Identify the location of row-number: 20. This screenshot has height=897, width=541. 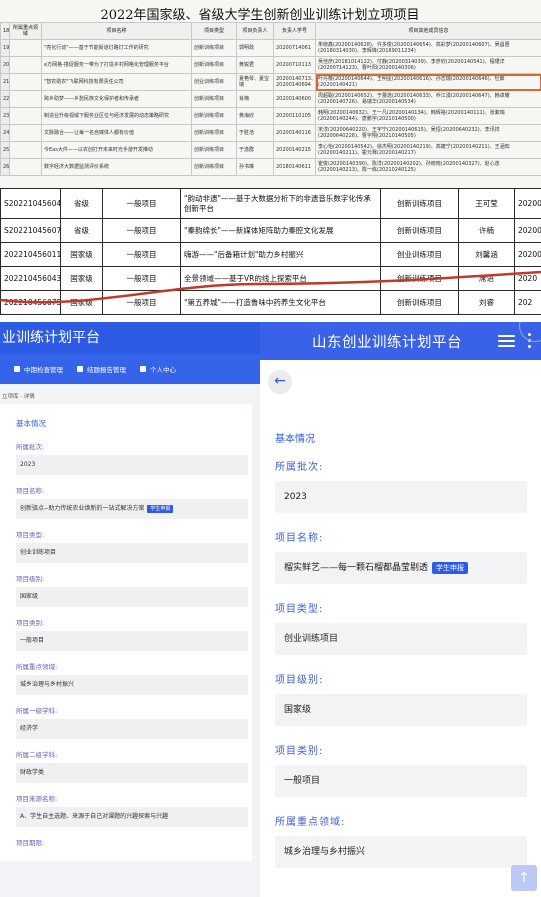
(5, 65).